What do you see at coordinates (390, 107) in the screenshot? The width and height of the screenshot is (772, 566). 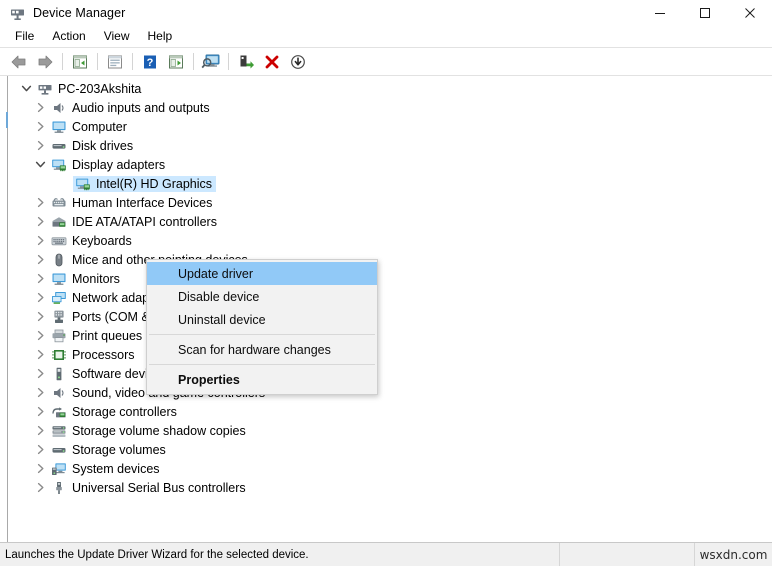 I see `tree-node-audio-inputs-and-outputs: Audio inputs and outputs` at bounding box center [390, 107].